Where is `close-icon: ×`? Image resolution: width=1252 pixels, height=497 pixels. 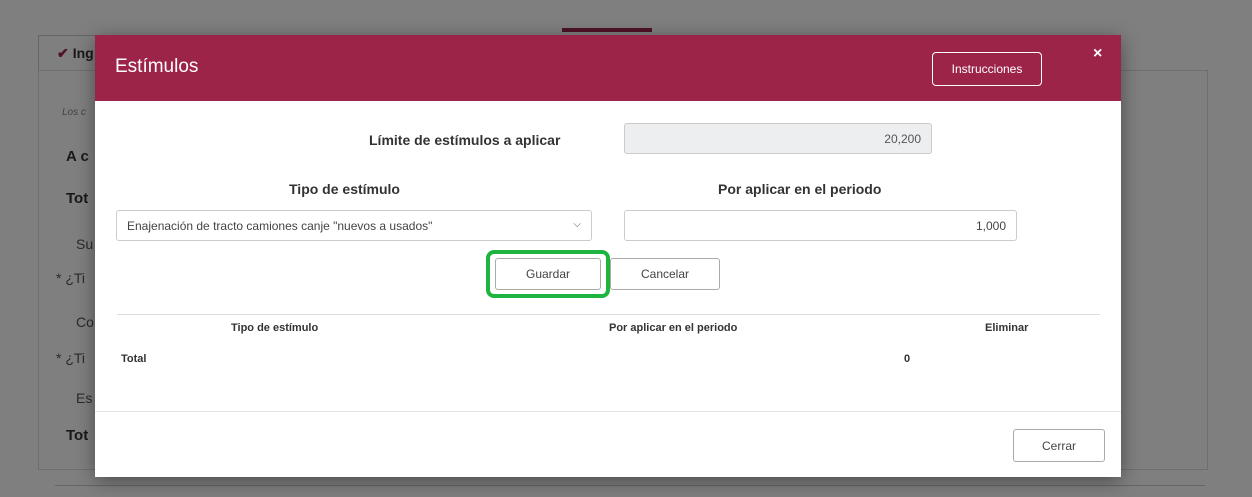 close-icon: × is located at coordinates (1097, 54).